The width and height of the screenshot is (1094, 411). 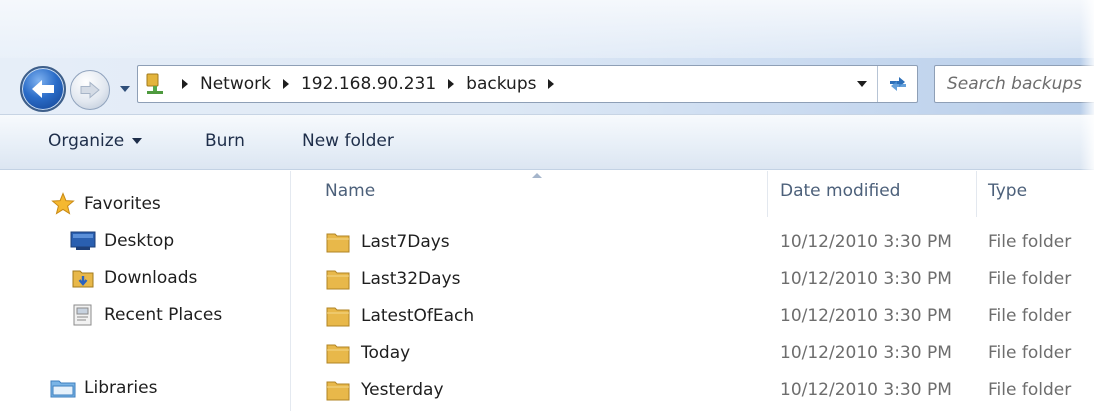 I want to click on libraries-icon, so click(x=63, y=388).